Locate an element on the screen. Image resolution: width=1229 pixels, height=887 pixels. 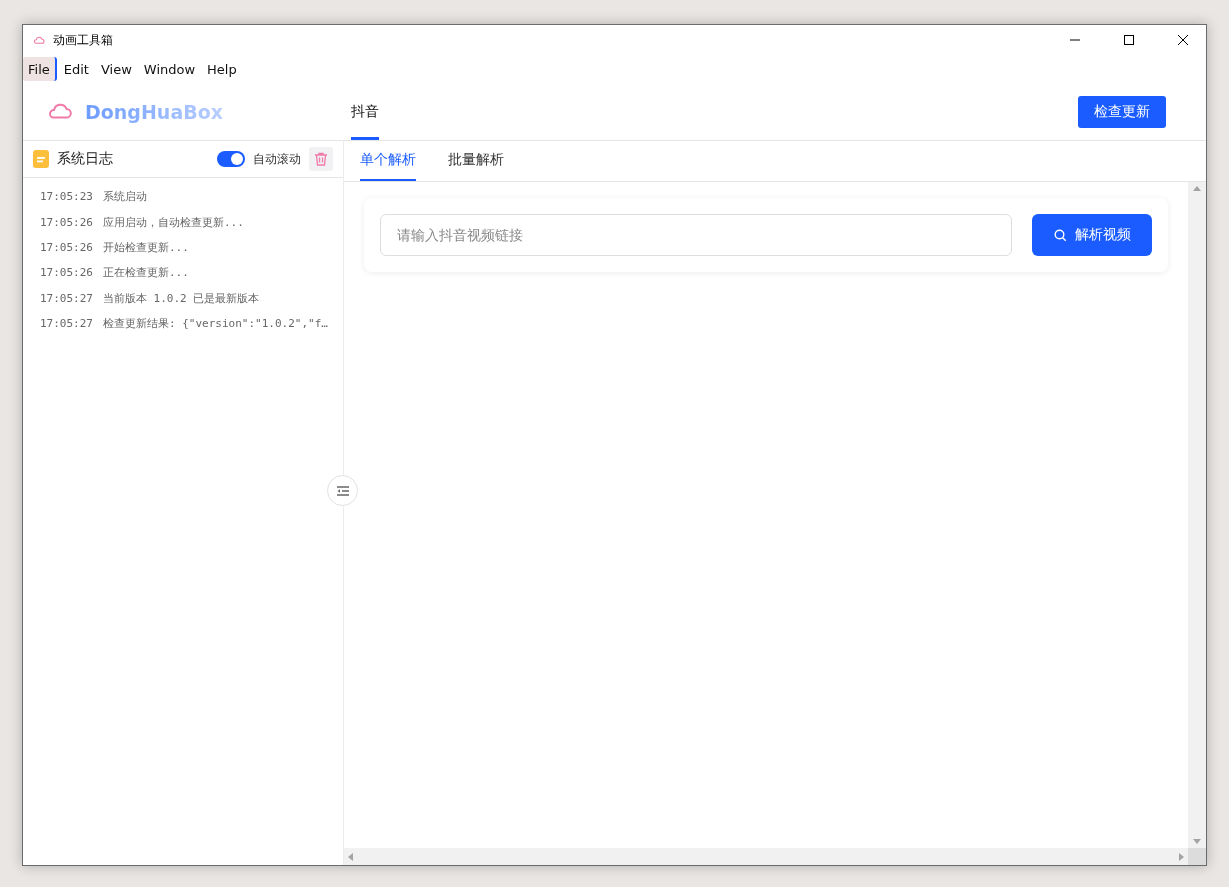
menu-item: Edit is located at coordinates (76, 69).